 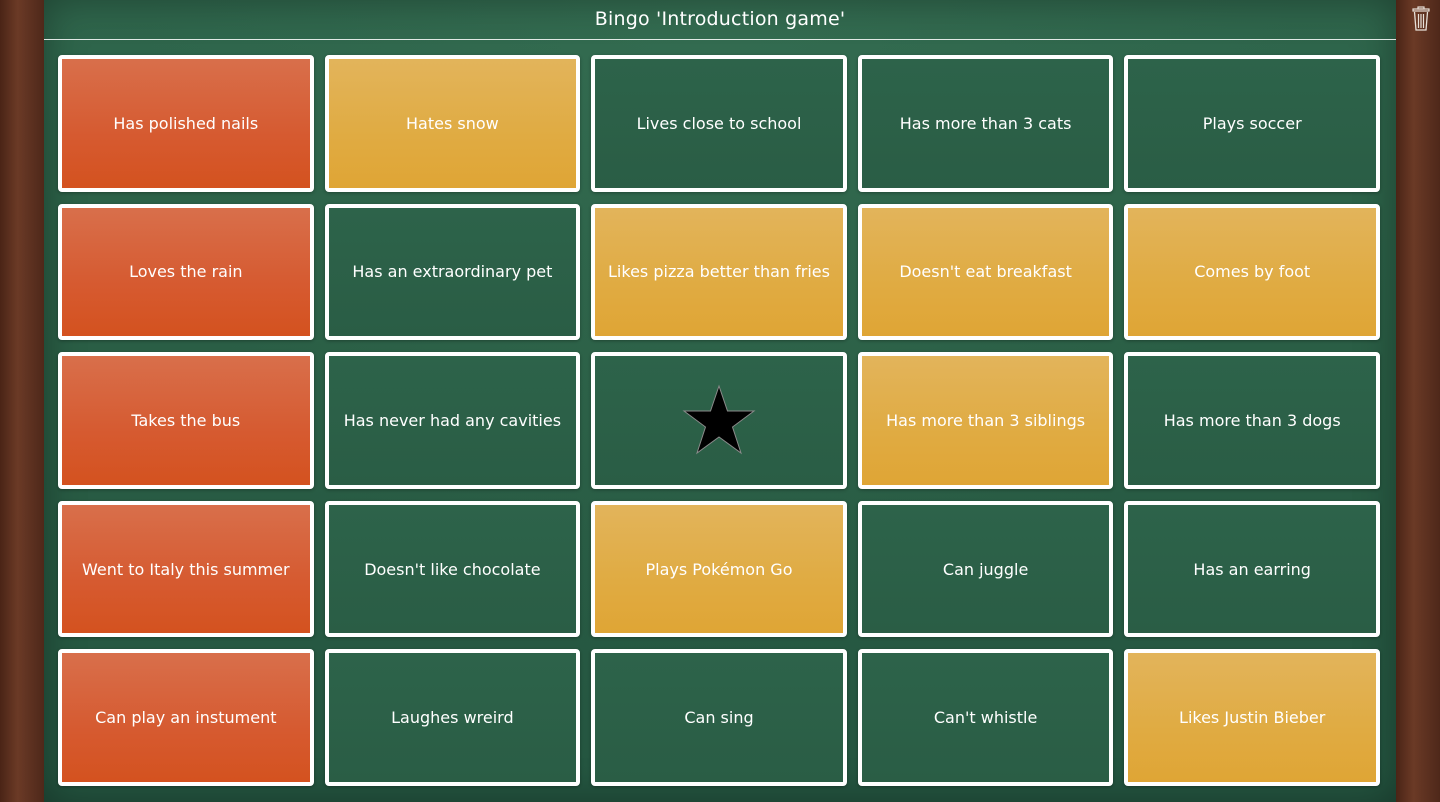 I want to click on bingo-cell-label: Plays soccer, so click(x=1252, y=123).